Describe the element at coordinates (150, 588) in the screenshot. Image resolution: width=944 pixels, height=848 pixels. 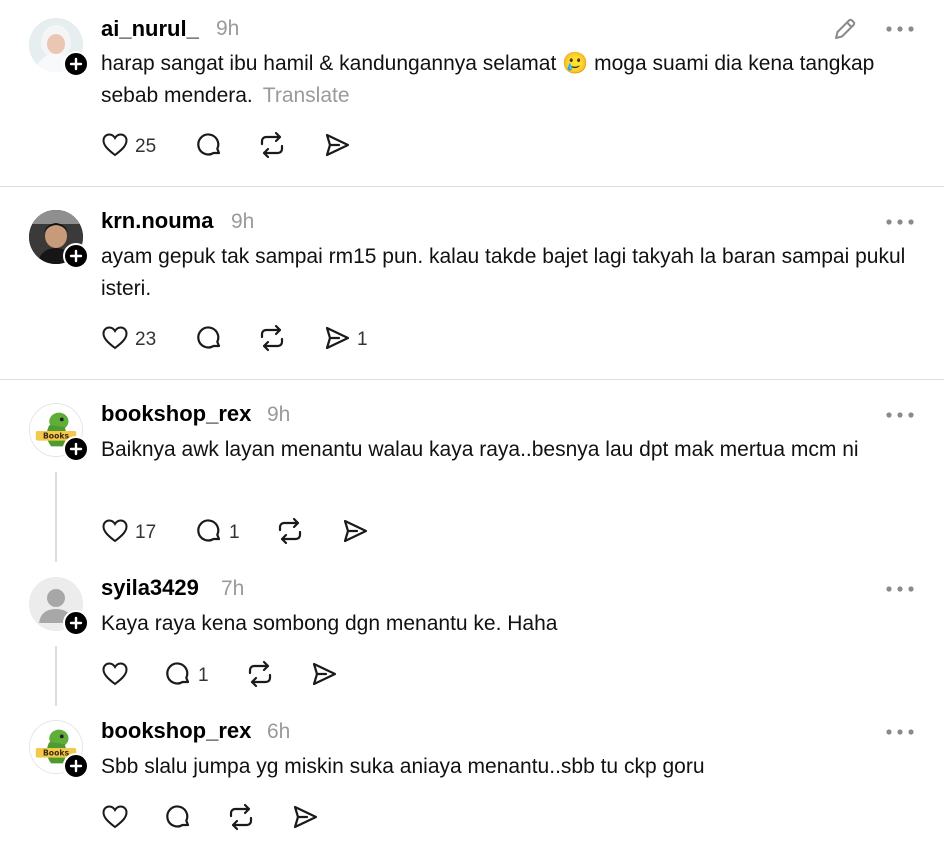
I see `username: syila3429` at that location.